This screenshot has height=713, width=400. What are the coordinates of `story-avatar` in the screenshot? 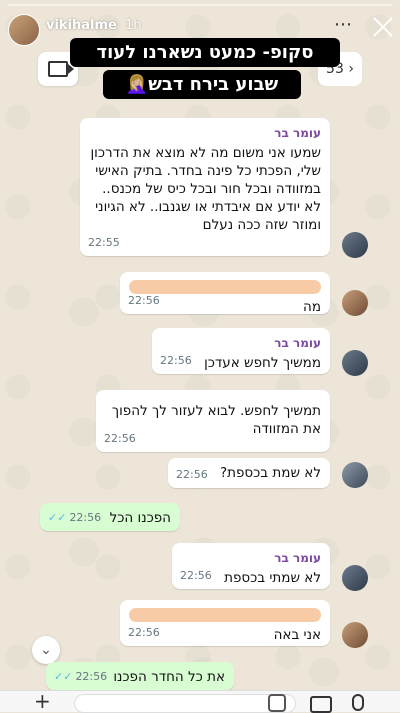 It's located at (24, 30).